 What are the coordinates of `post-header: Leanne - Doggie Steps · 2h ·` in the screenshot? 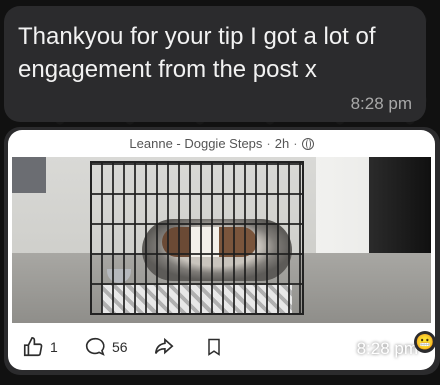 It's located at (221, 143).